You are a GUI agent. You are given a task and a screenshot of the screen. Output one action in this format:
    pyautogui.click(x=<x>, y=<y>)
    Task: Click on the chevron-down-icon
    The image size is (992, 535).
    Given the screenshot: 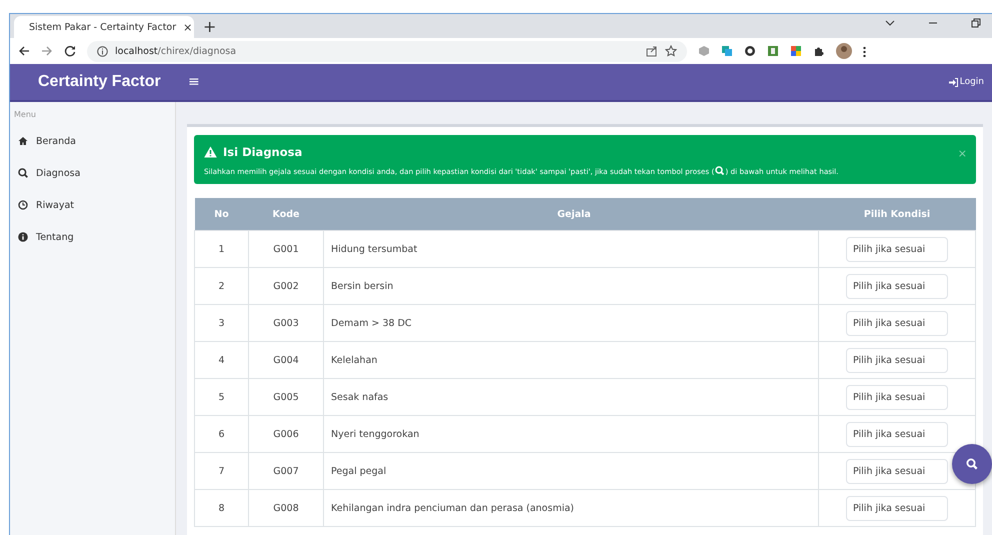 What is the action you would take?
    pyautogui.click(x=890, y=23)
    